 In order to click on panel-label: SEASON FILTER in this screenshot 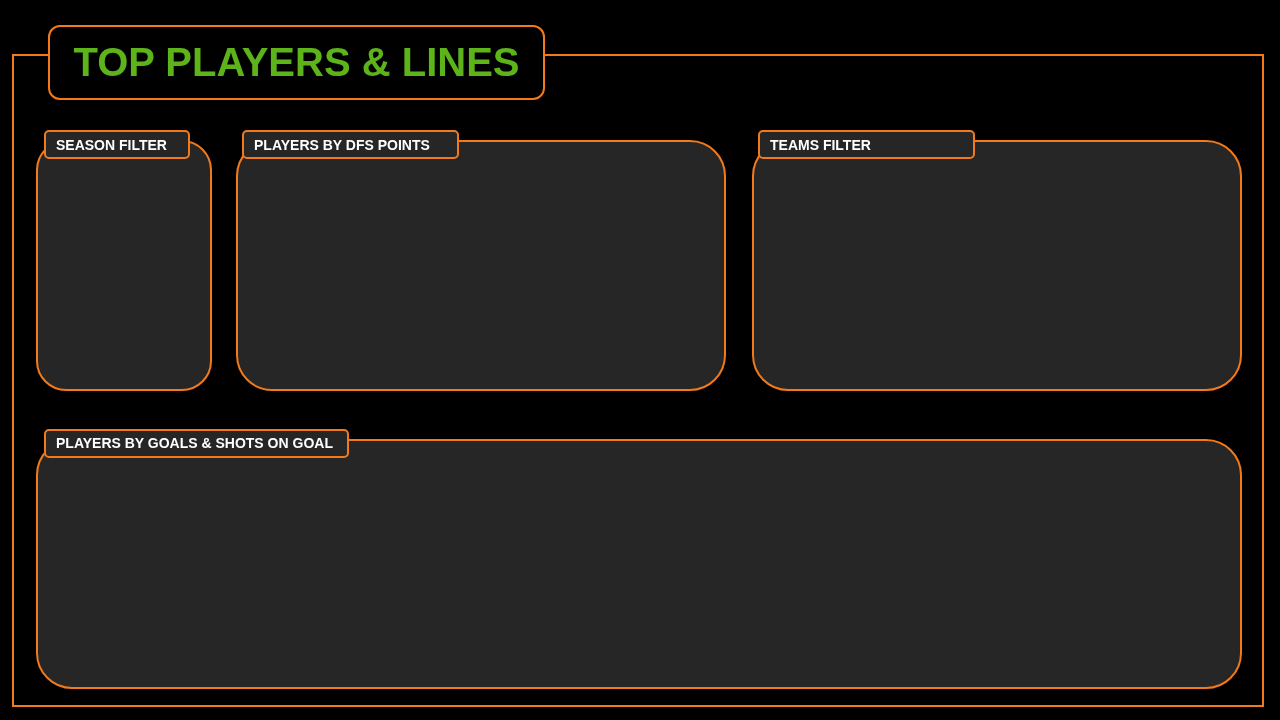, I will do `click(117, 144)`.